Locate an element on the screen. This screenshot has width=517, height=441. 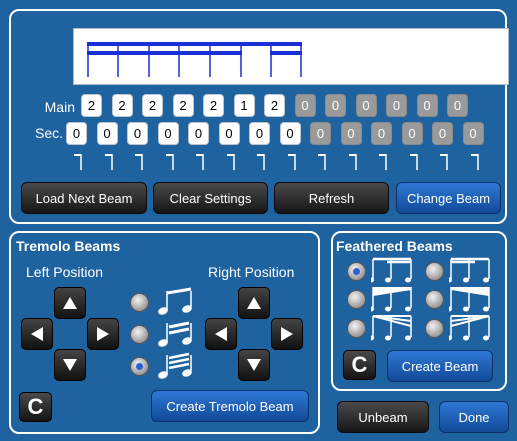
left-down-arrow-button is located at coordinates (70, 365).